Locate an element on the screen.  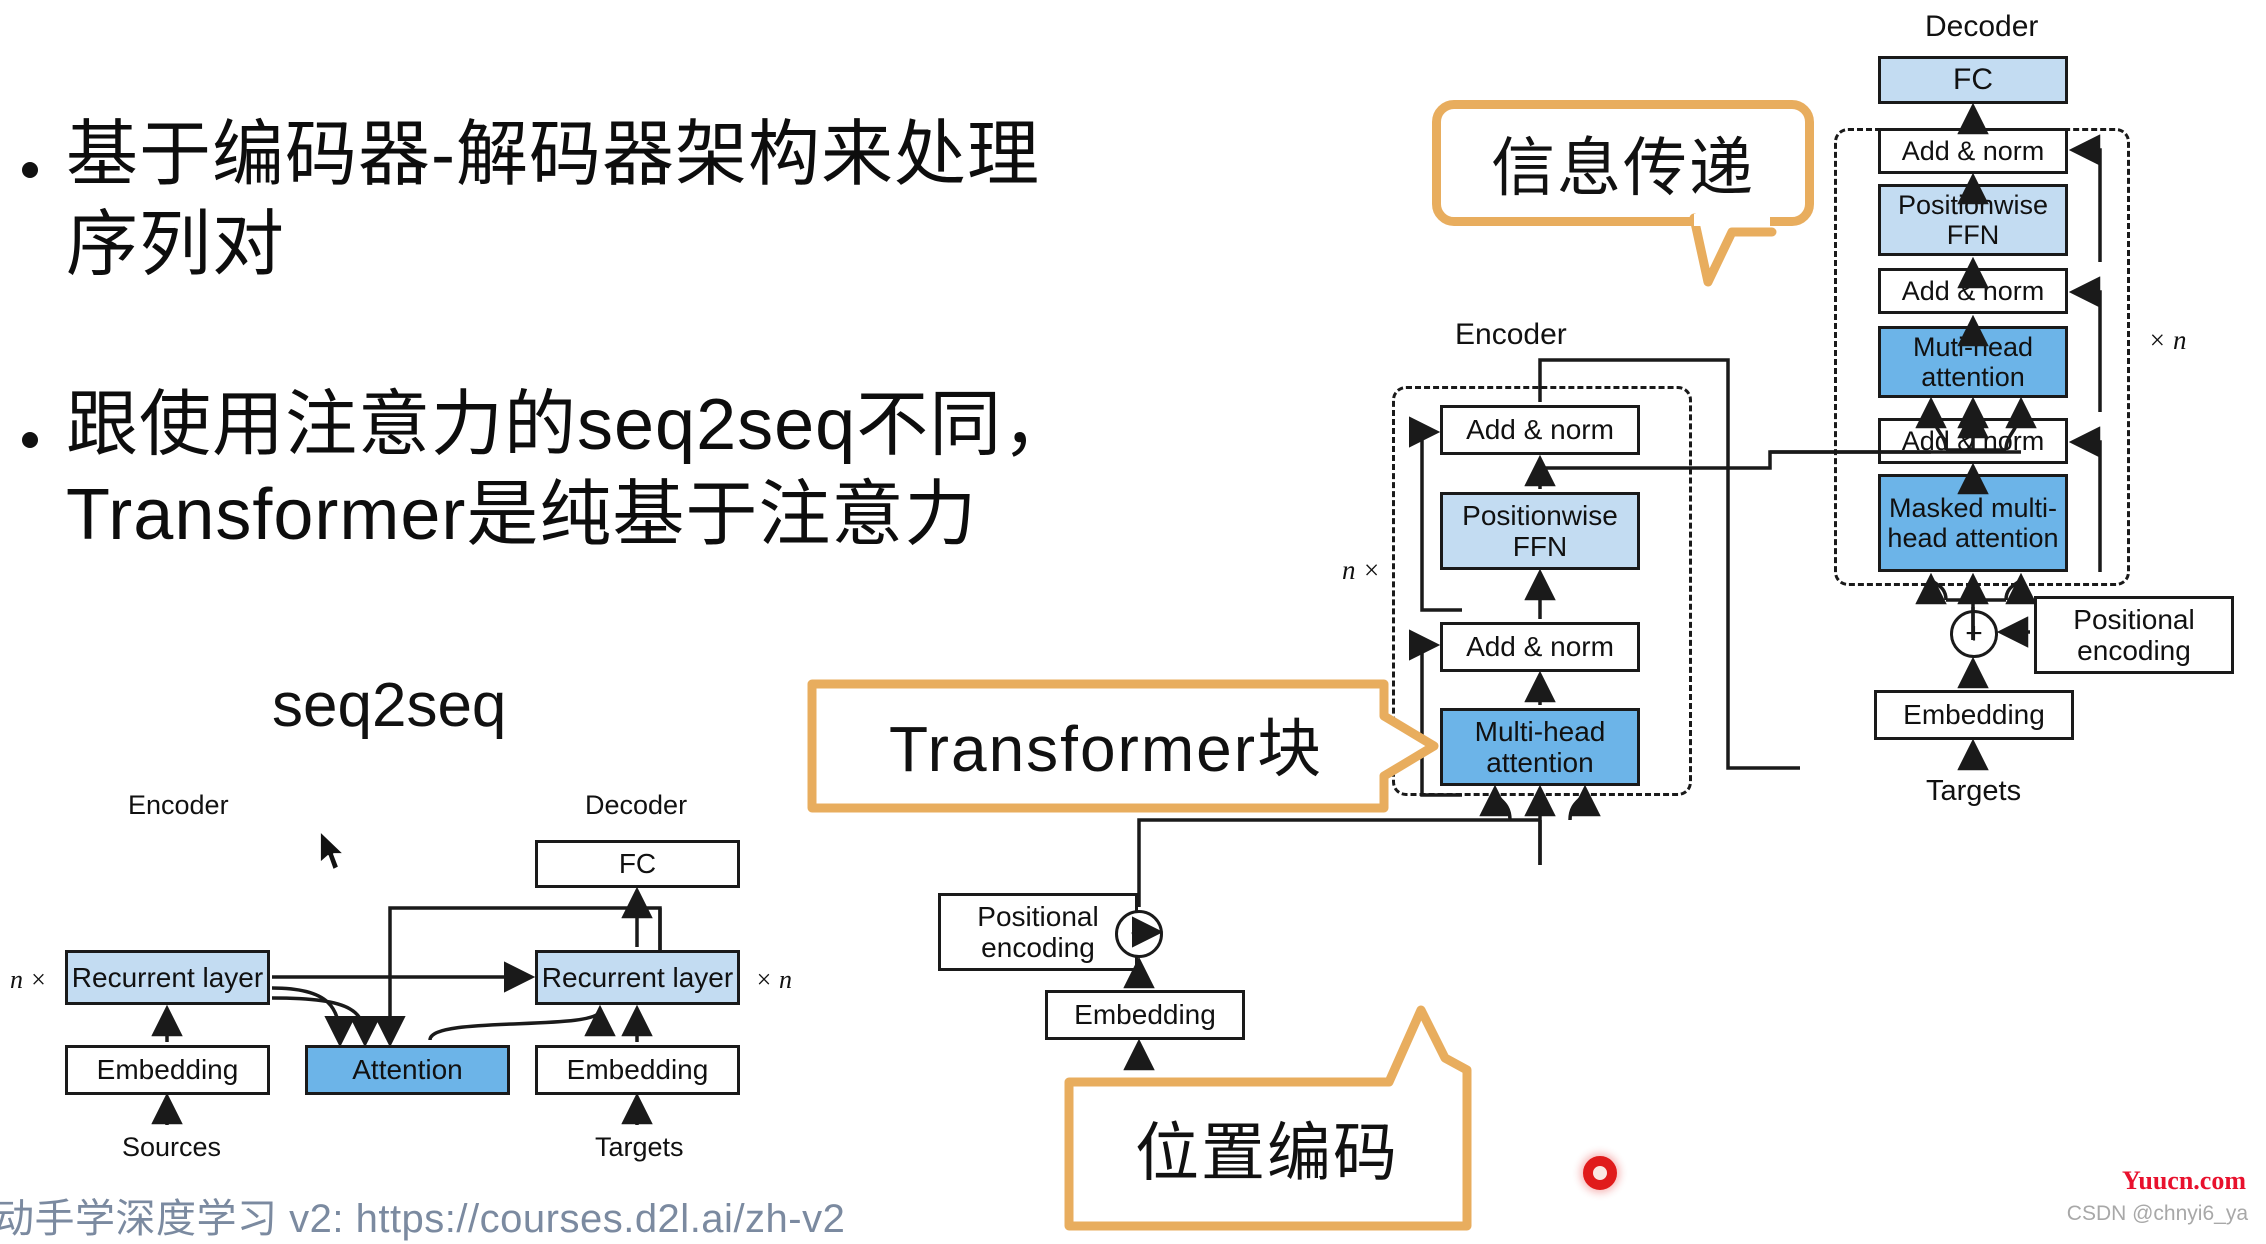
click-indicator-dot is located at coordinates (1600, 1173).